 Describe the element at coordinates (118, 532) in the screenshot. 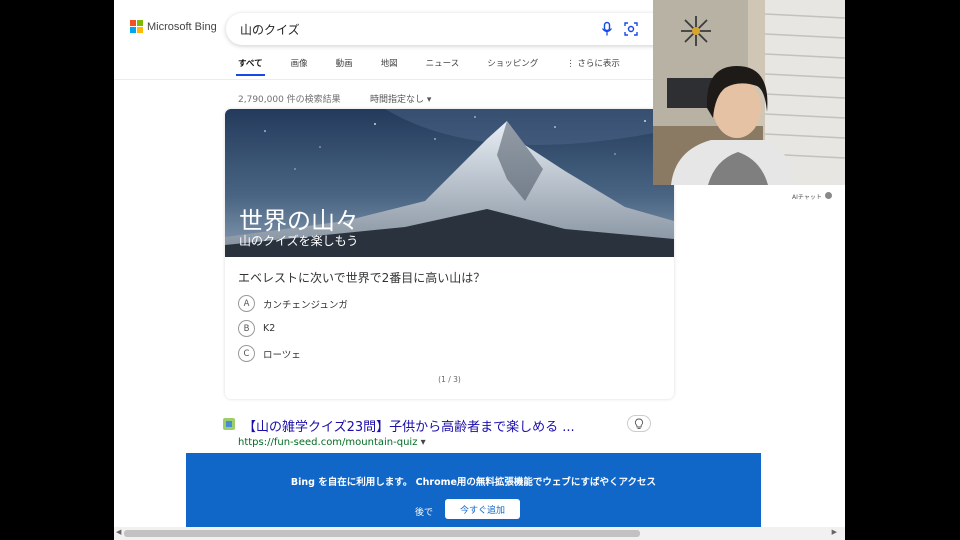

I see `scroll-left-icon: ◀` at that location.